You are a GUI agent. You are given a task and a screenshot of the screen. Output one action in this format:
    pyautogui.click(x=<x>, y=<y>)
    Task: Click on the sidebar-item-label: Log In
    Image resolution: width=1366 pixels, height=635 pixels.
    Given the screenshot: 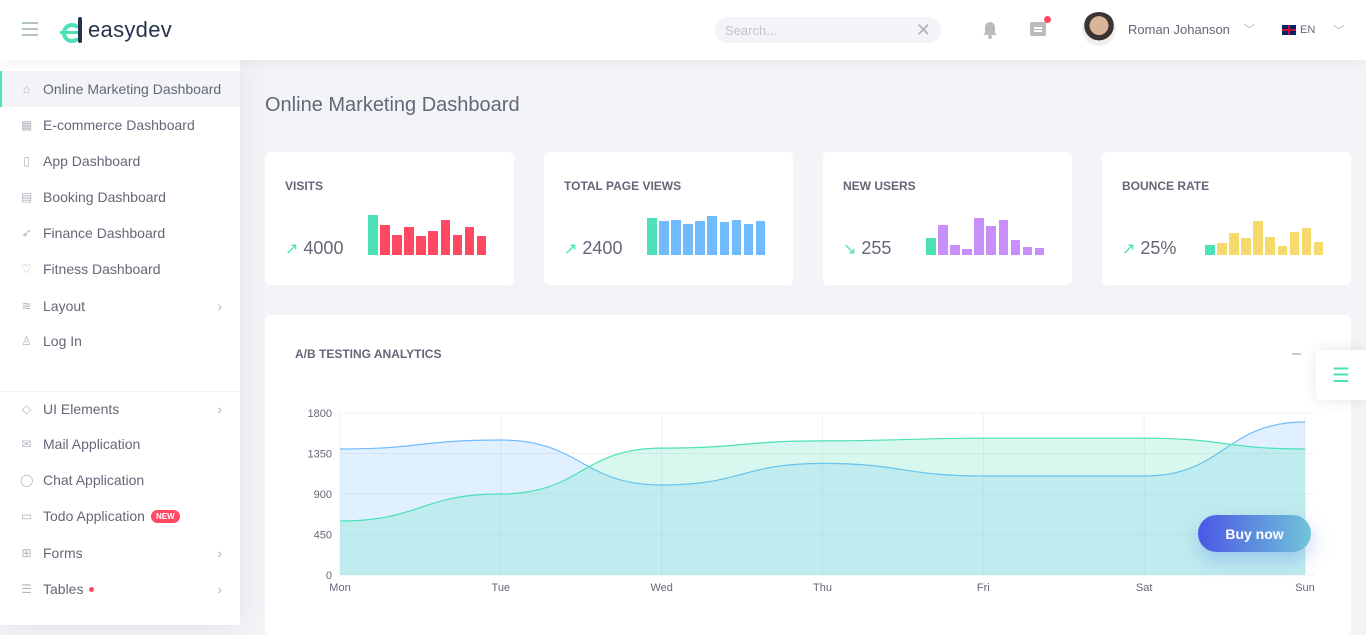 What is the action you would take?
    pyautogui.click(x=62, y=341)
    